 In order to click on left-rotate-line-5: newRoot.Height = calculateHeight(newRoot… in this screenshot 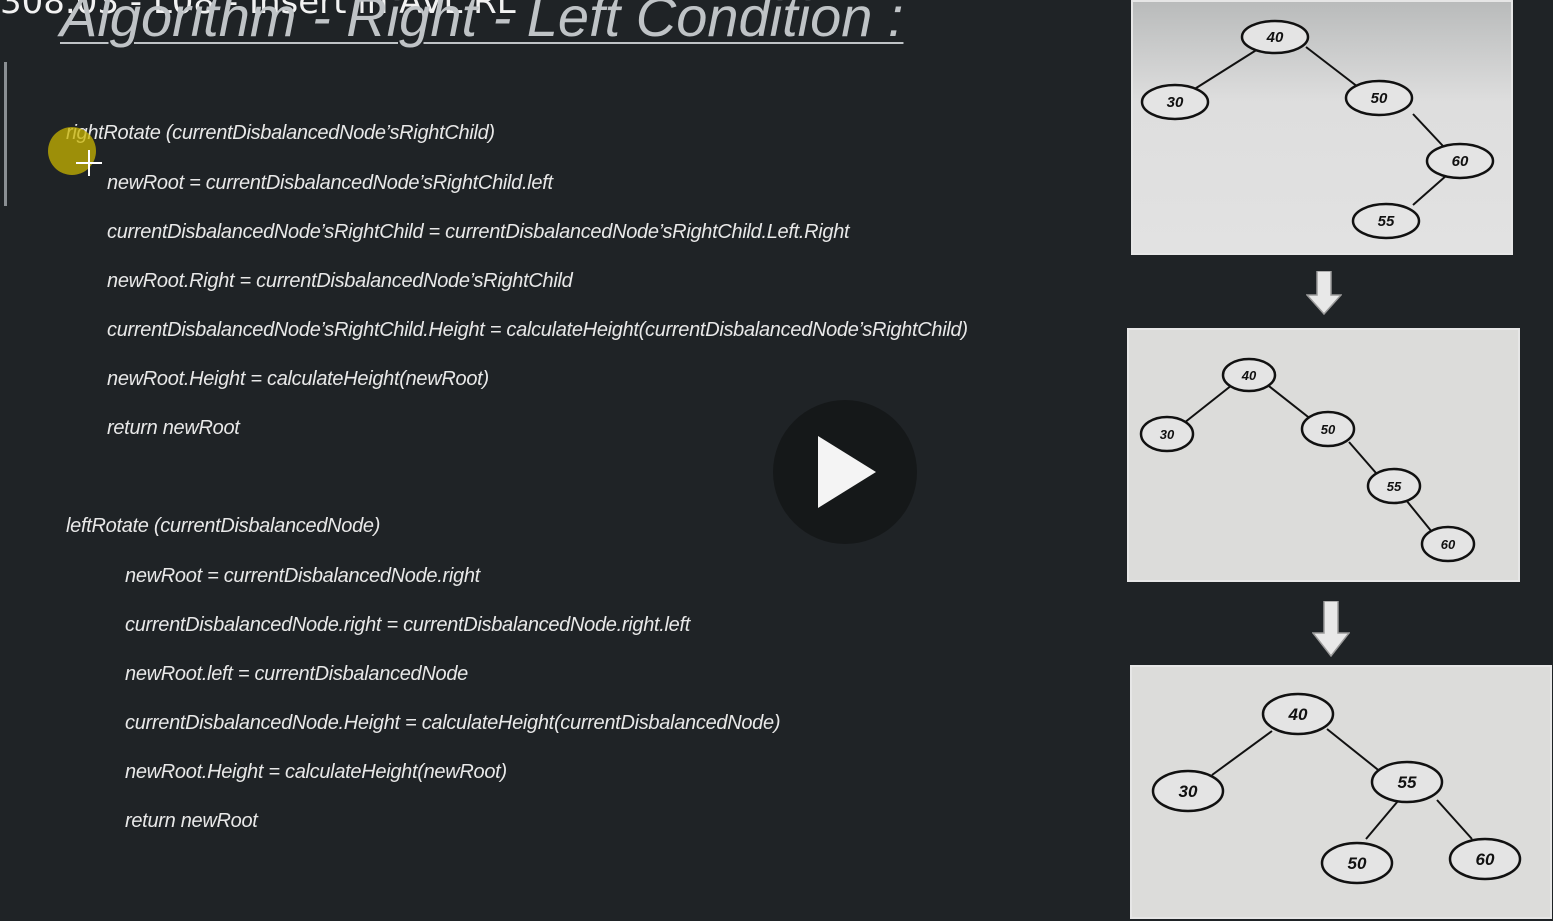, I will do `click(316, 772)`.